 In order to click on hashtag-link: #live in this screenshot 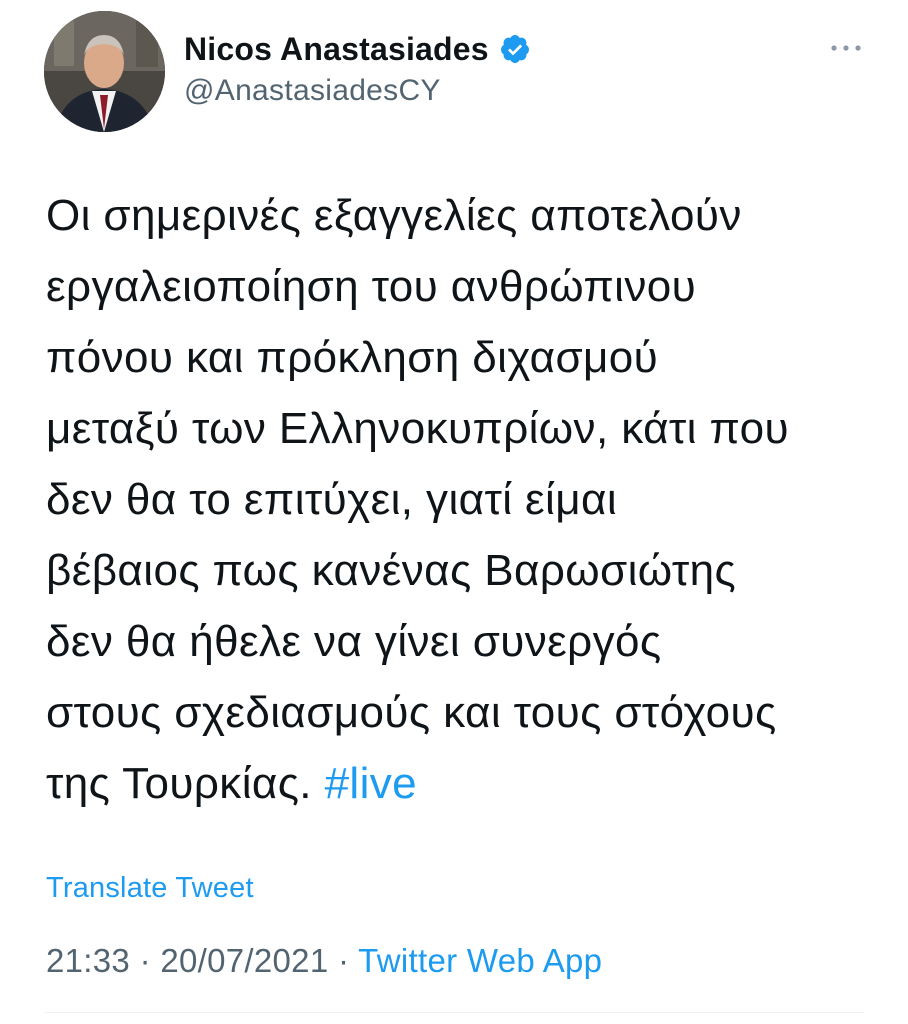, I will do `click(371, 783)`.